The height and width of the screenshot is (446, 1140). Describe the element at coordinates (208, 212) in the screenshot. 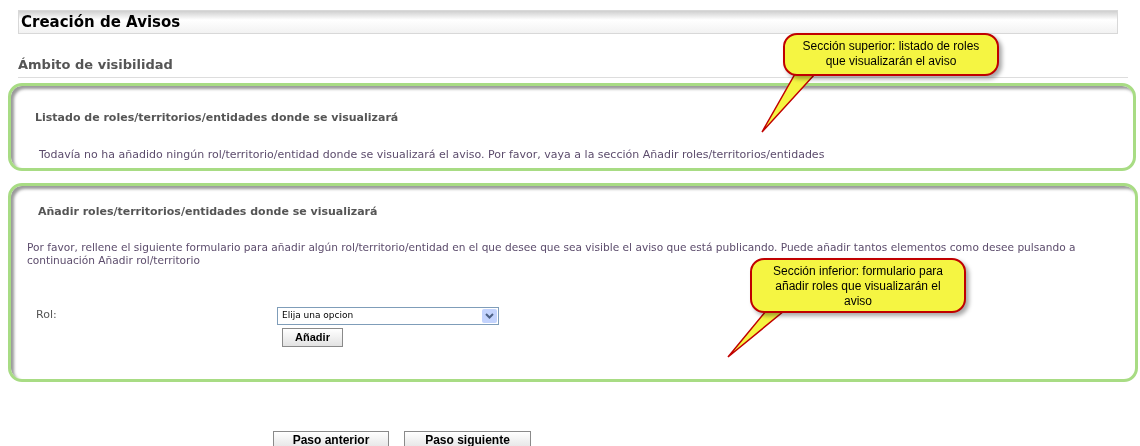

I see `add-section-title: Añadir roles/territorios/entidades donde se visualizará` at that location.